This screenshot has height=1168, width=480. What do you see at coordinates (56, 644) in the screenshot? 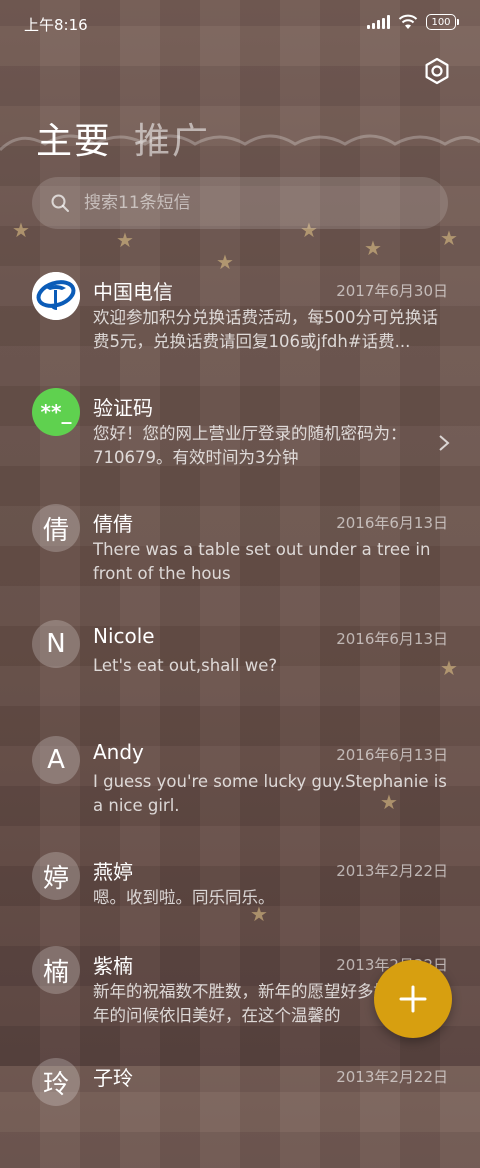
I see `avatar: N` at bounding box center [56, 644].